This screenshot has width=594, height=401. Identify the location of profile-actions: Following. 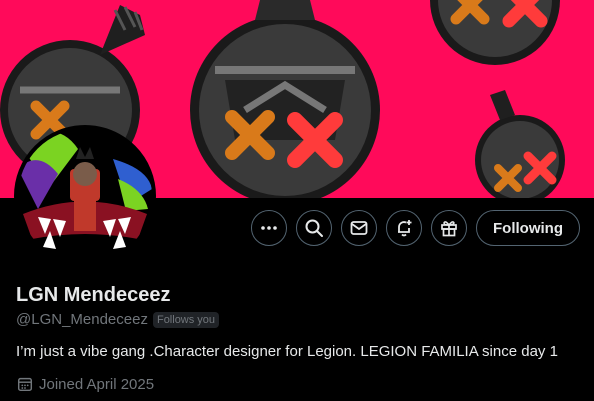
(415, 228).